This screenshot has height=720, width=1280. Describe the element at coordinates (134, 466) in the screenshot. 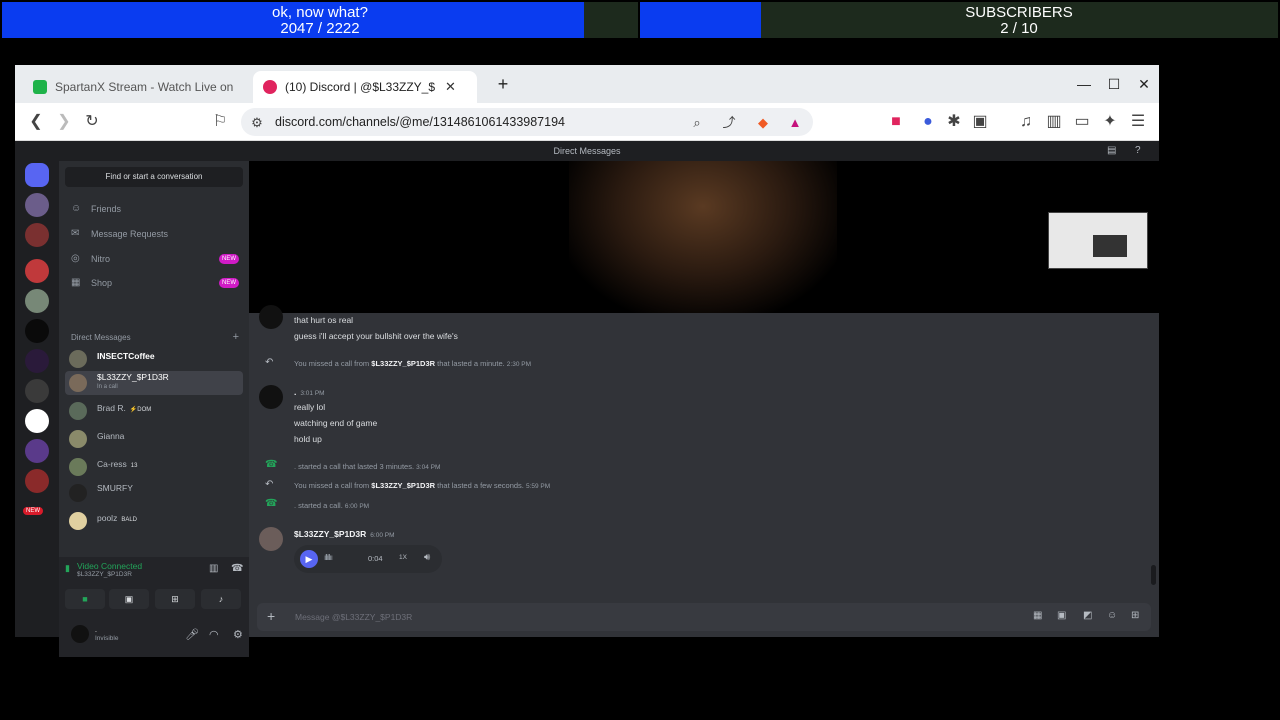

I see `dm-tag: 13` at that location.